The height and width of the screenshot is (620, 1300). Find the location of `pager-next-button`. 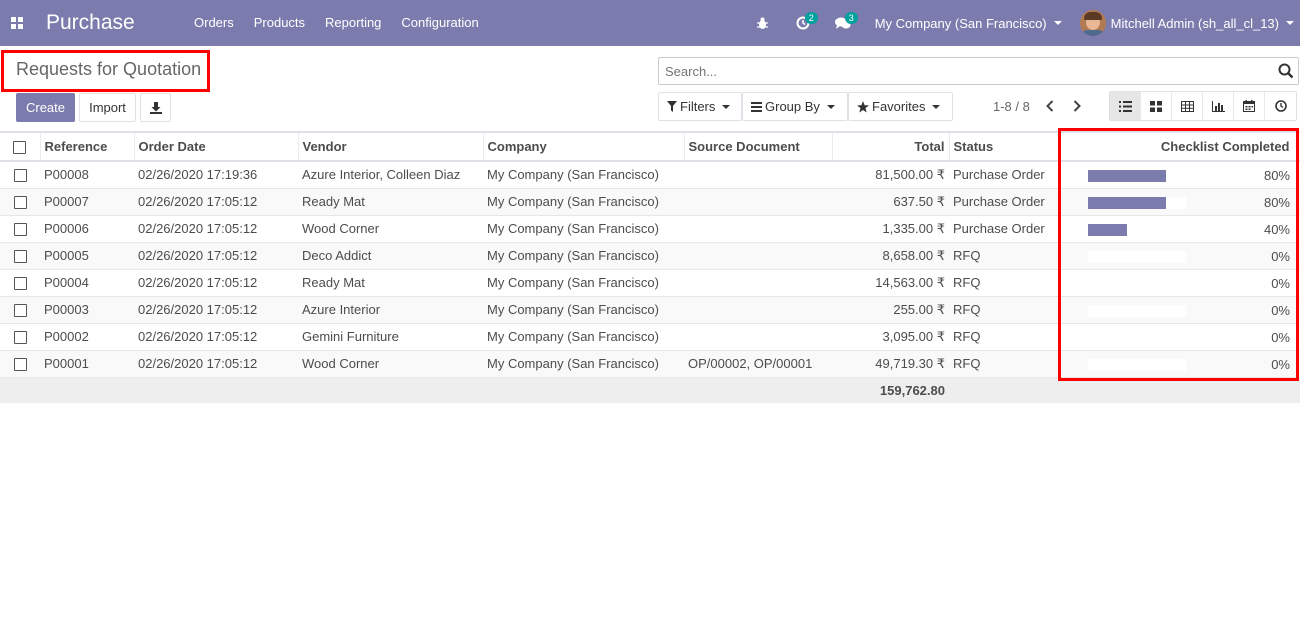

pager-next-button is located at coordinates (1077, 106).